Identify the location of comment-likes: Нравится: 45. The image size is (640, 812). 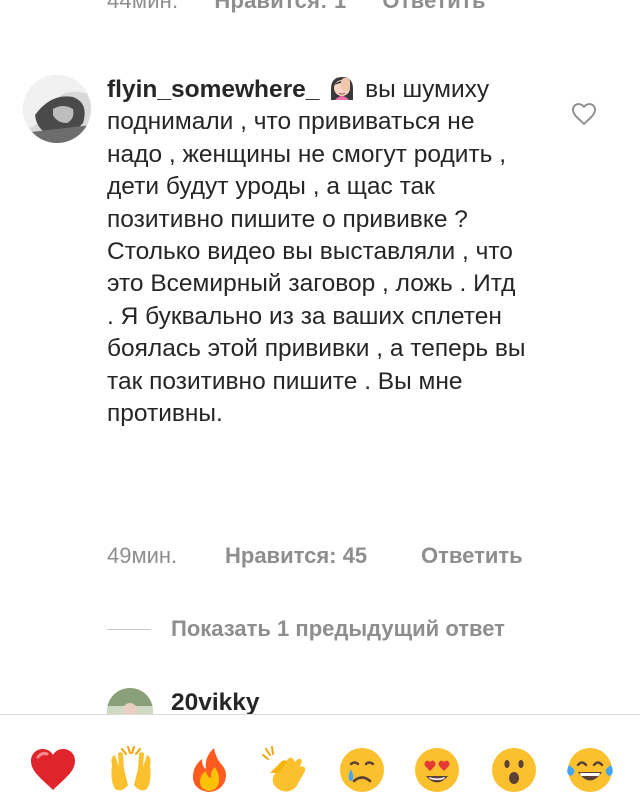
(323, 556).